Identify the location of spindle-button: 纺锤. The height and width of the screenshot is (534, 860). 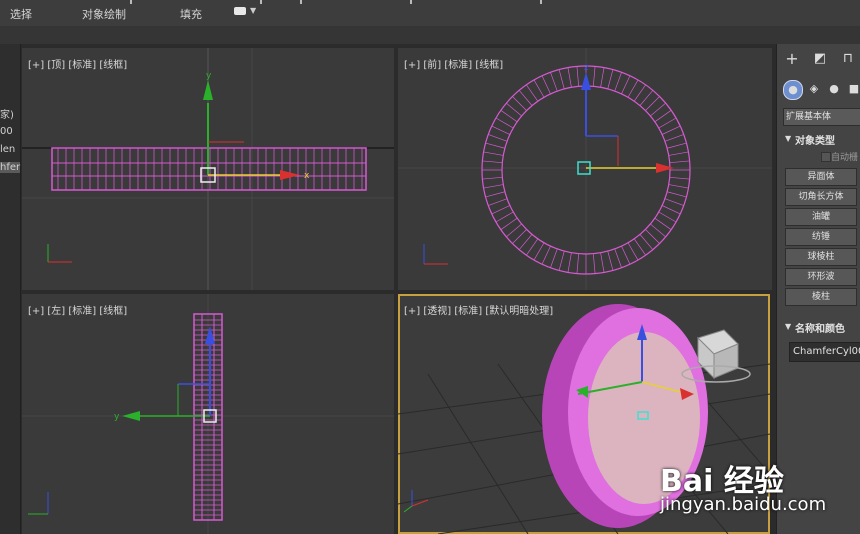
(821, 237).